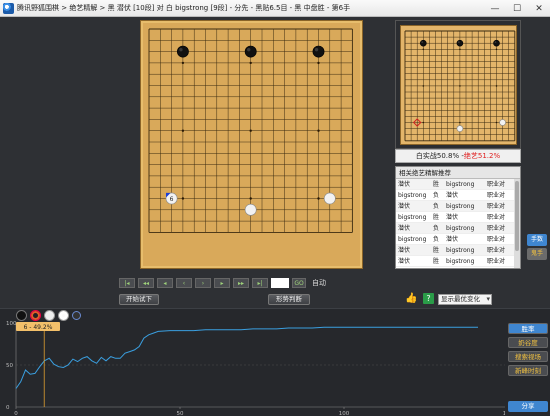 The height and width of the screenshot is (416, 550). Describe the element at coordinates (203, 283) in the screenshot. I see `next-move-button: ›` at that location.